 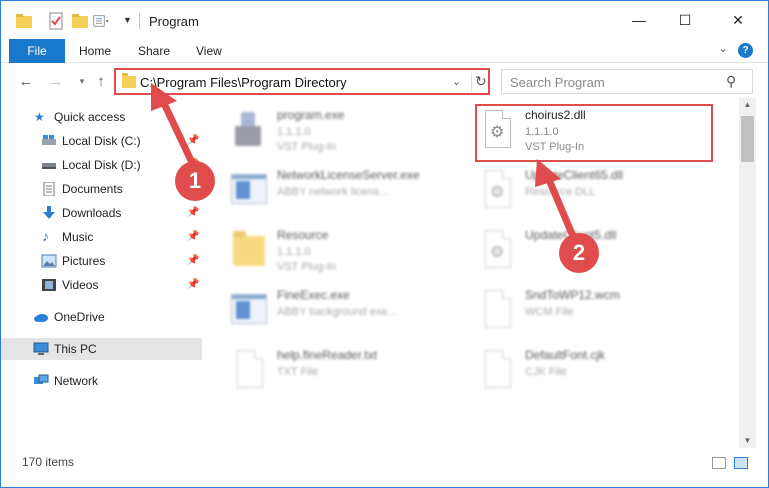 I want to click on sidebar-item-documents: Documents 📌, so click(x=101, y=189).